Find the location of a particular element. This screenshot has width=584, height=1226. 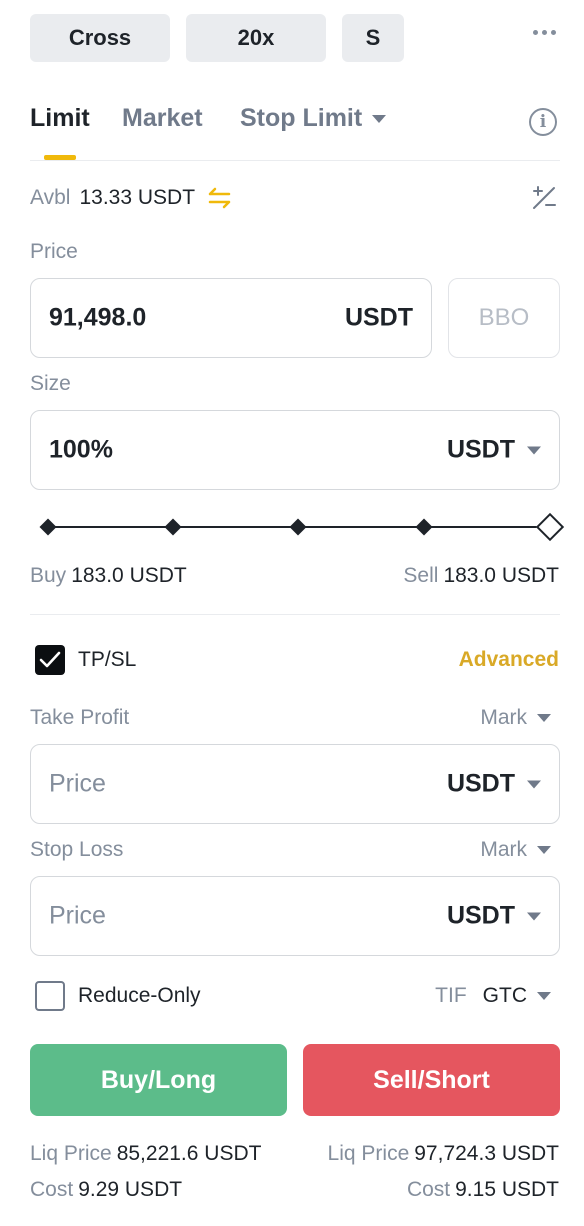

tab-stop-limit: Stop Limit is located at coordinates (313, 118).